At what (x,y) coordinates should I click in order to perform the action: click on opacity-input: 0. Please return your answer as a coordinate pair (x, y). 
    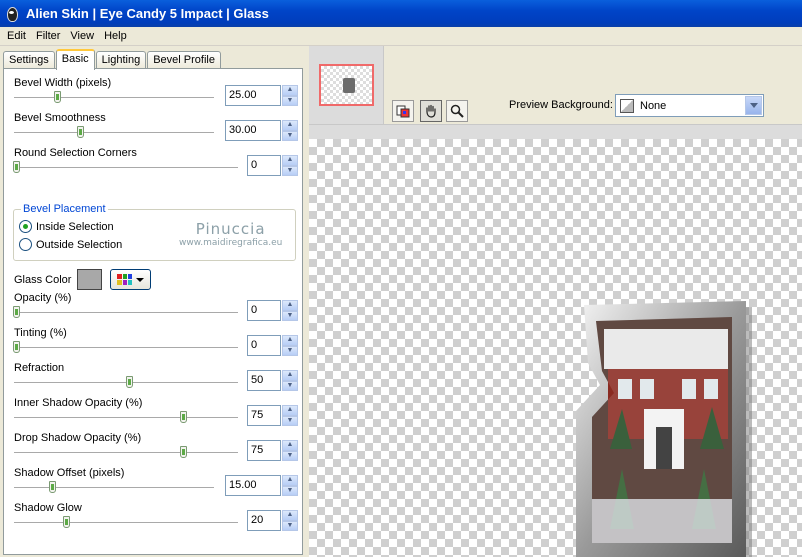
    Looking at the image, I should click on (264, 310).